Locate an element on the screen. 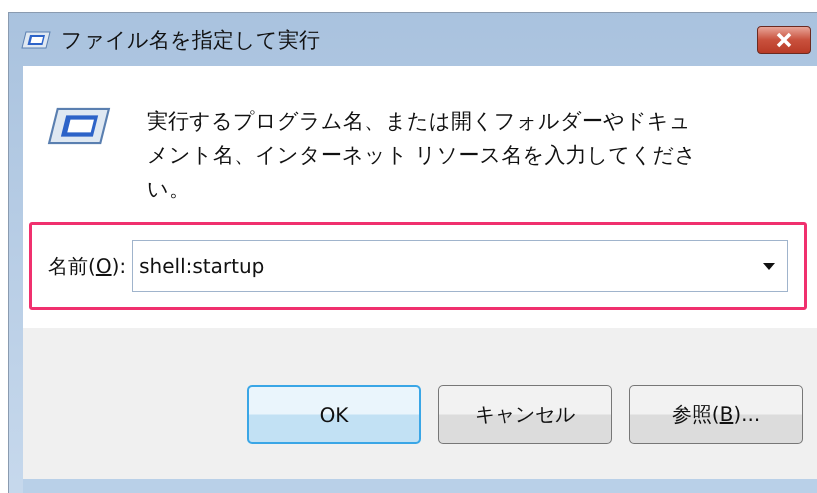  name-combo-box: shell:startup is located at coordinates (460, 266).